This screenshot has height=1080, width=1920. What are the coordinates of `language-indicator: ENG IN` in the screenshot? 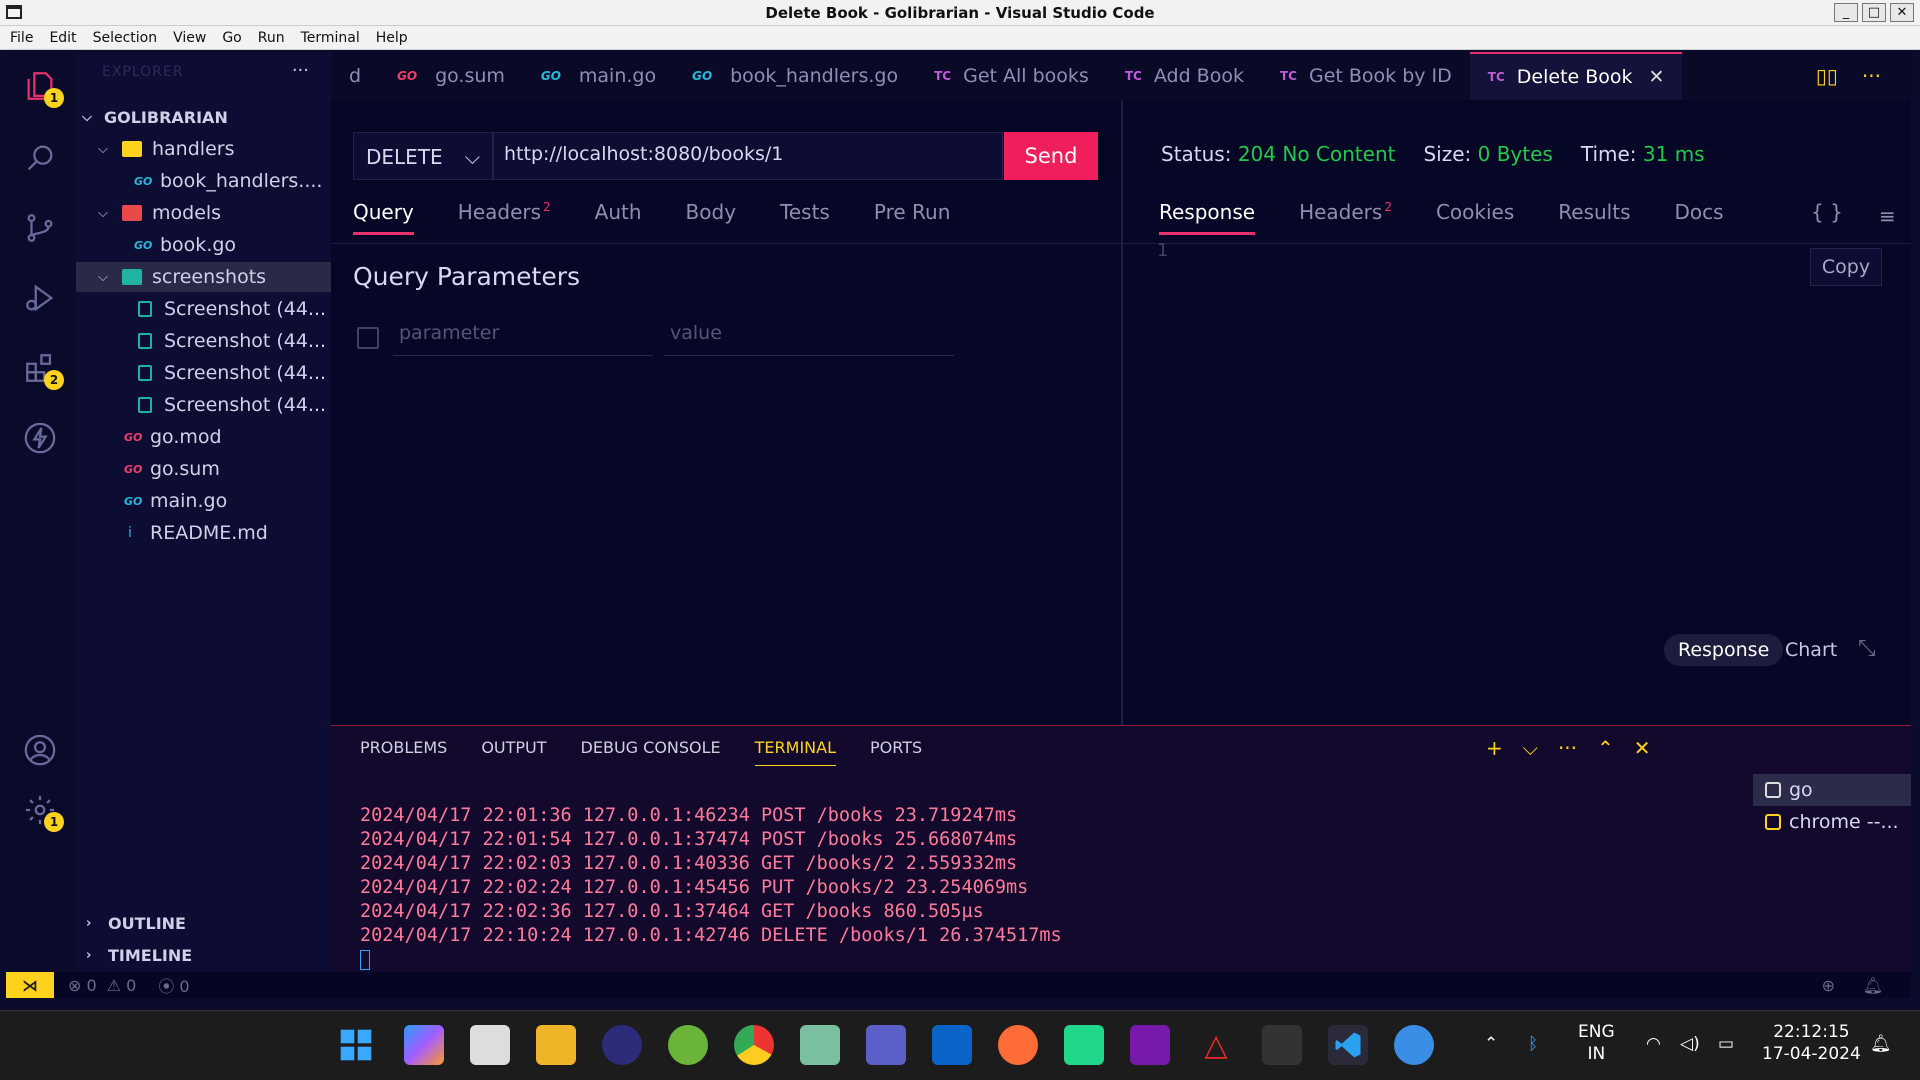 It's located at (1596, 1043).